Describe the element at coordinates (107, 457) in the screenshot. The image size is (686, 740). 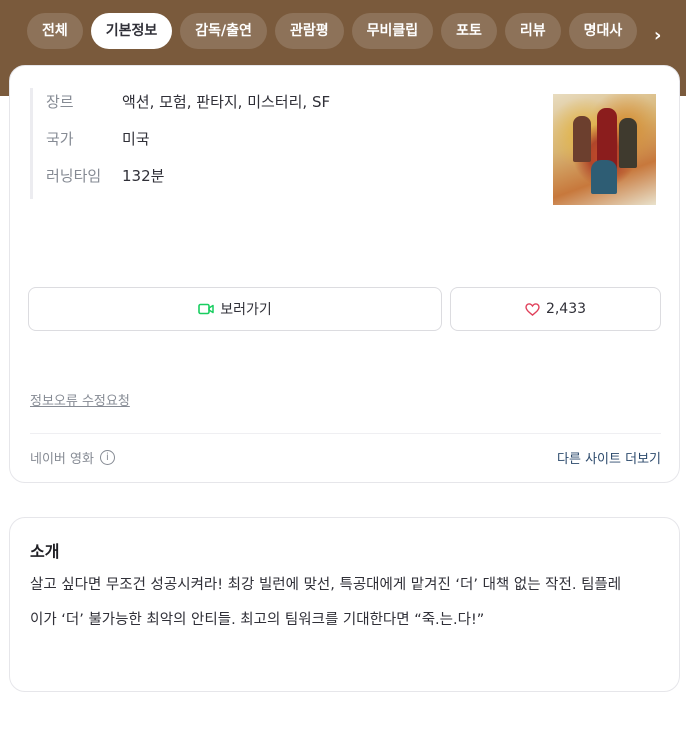
I see `info-icon: i` at that location.